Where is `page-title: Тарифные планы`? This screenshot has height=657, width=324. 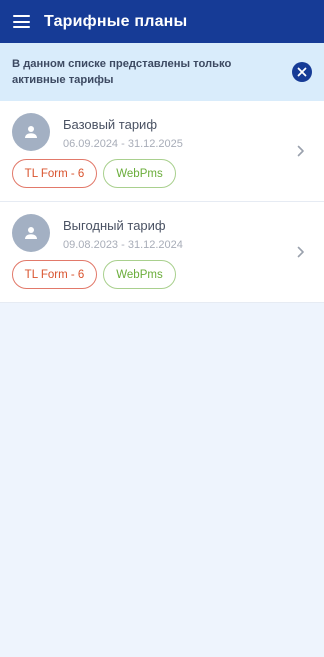 page-title: Тарифные планы is located at coordinates (116, 21).